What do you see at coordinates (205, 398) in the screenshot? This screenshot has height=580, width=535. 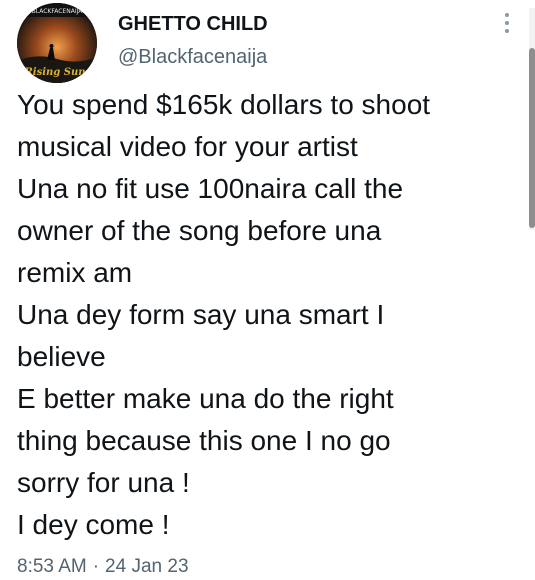 I see `tweet-line: E better make una do the right` at bounding box center [205, 398].